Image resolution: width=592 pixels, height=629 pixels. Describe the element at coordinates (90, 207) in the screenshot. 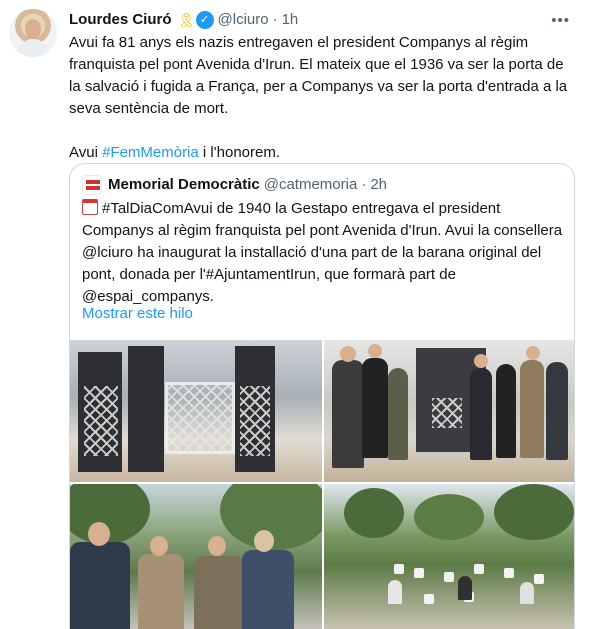

I see `calendar-icon` at that location.